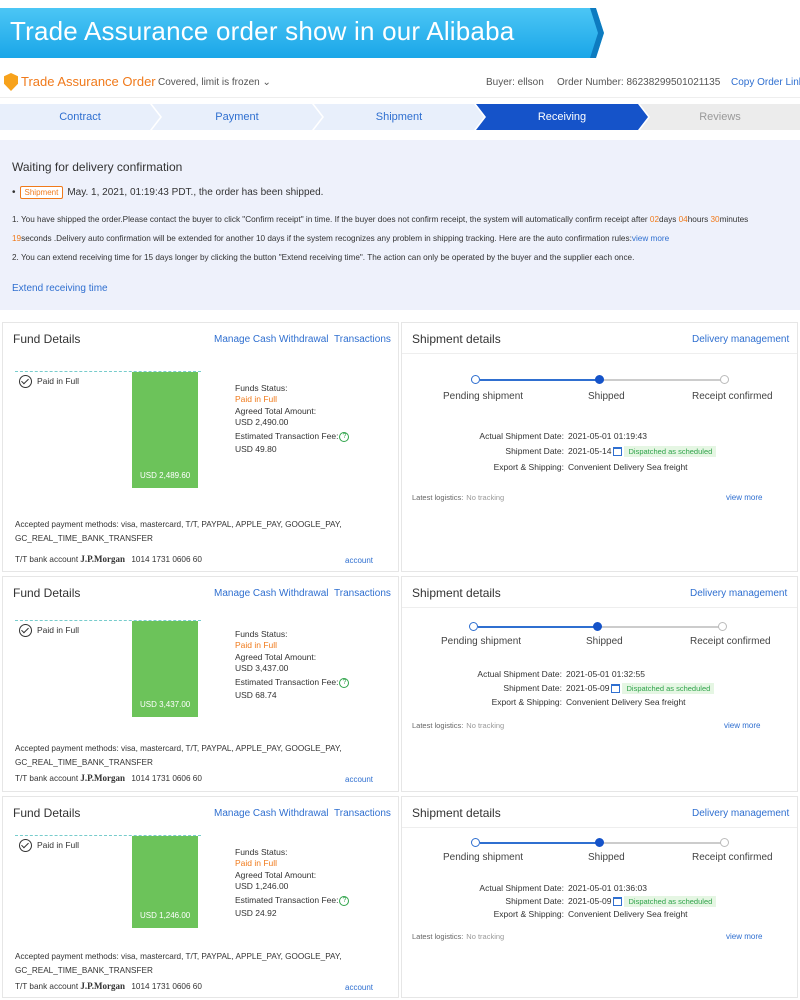 The height and width of the screenshot is (1000, 800). I want to click on order-title: Trade Assurance Order, so click(88, 81).